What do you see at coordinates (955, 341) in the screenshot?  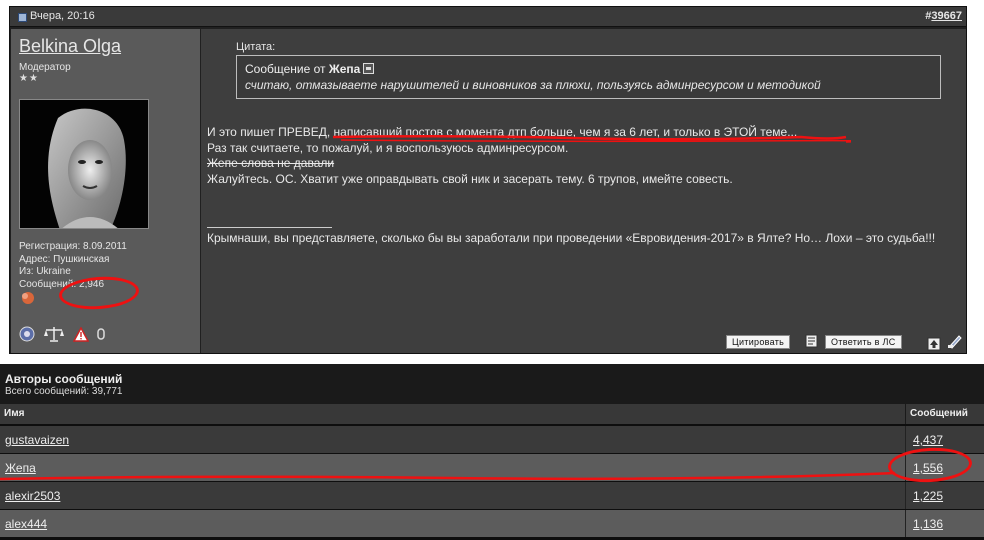 I see `edit-icon` at bounding box center [955, 341].